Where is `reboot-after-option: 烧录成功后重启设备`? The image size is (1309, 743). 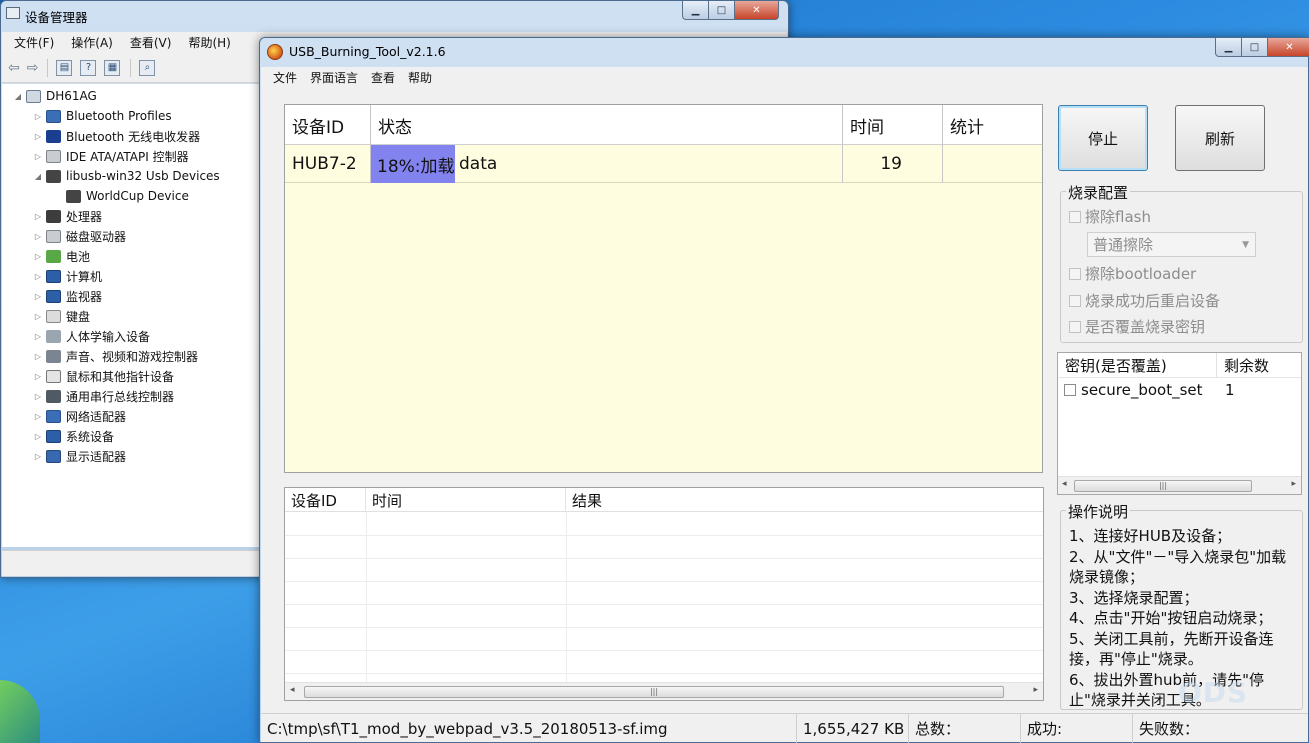 reboot-after-option: 烧录成功后重启设备 is located at coordinates (1144, 300).